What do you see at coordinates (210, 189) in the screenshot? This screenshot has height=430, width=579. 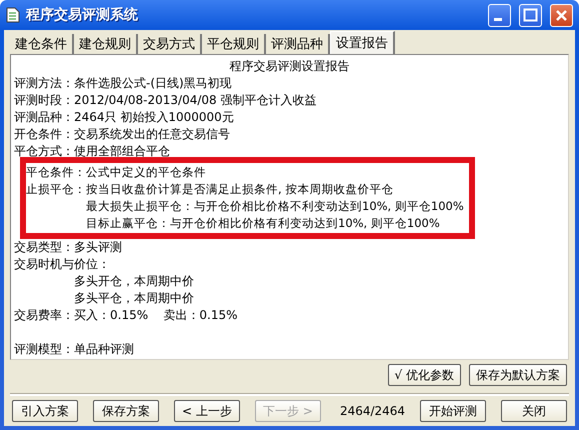 I see `report-line: 止损平仓：按当日收盘价计算是否满足止损条件, 按本周期收盘价平仓` at bounding box center [210, 189].